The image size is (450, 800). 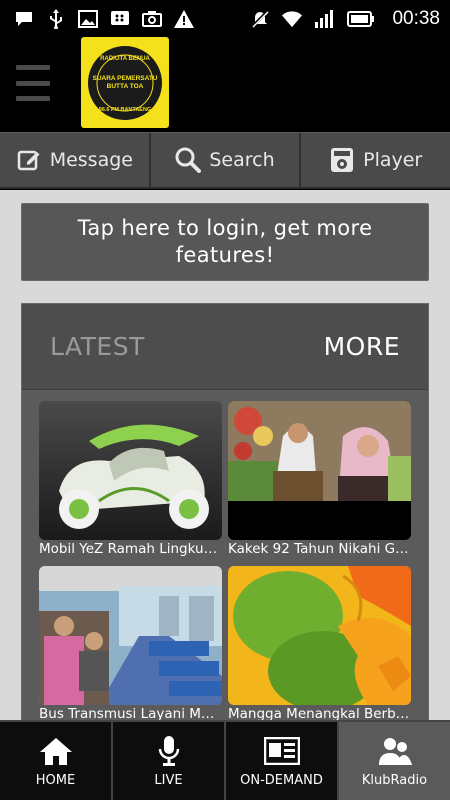 What do you see at coordinates (394, 780) in the screenshot?
I see `nav-klubradio-label: KlubRadio` at bounding box center [394, 780].